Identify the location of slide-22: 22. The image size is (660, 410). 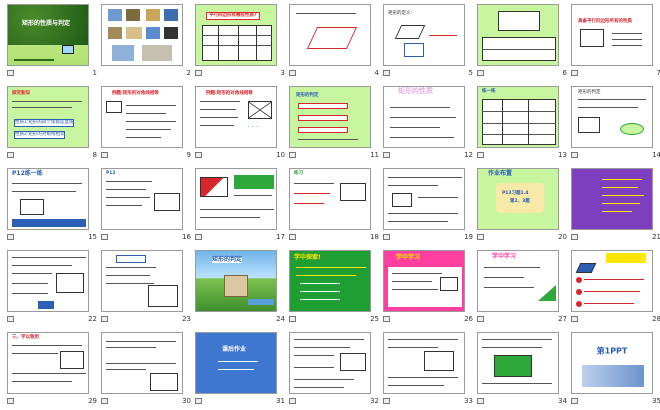
(52, 289).